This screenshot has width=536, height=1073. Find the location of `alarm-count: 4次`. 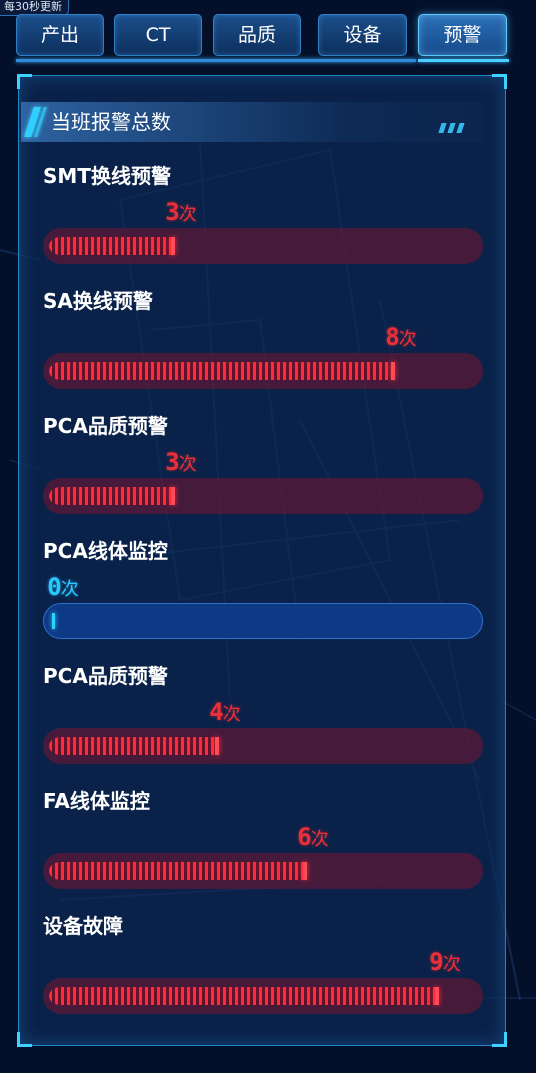

alarm-count: 4次 is located at coordinates (224, 712).